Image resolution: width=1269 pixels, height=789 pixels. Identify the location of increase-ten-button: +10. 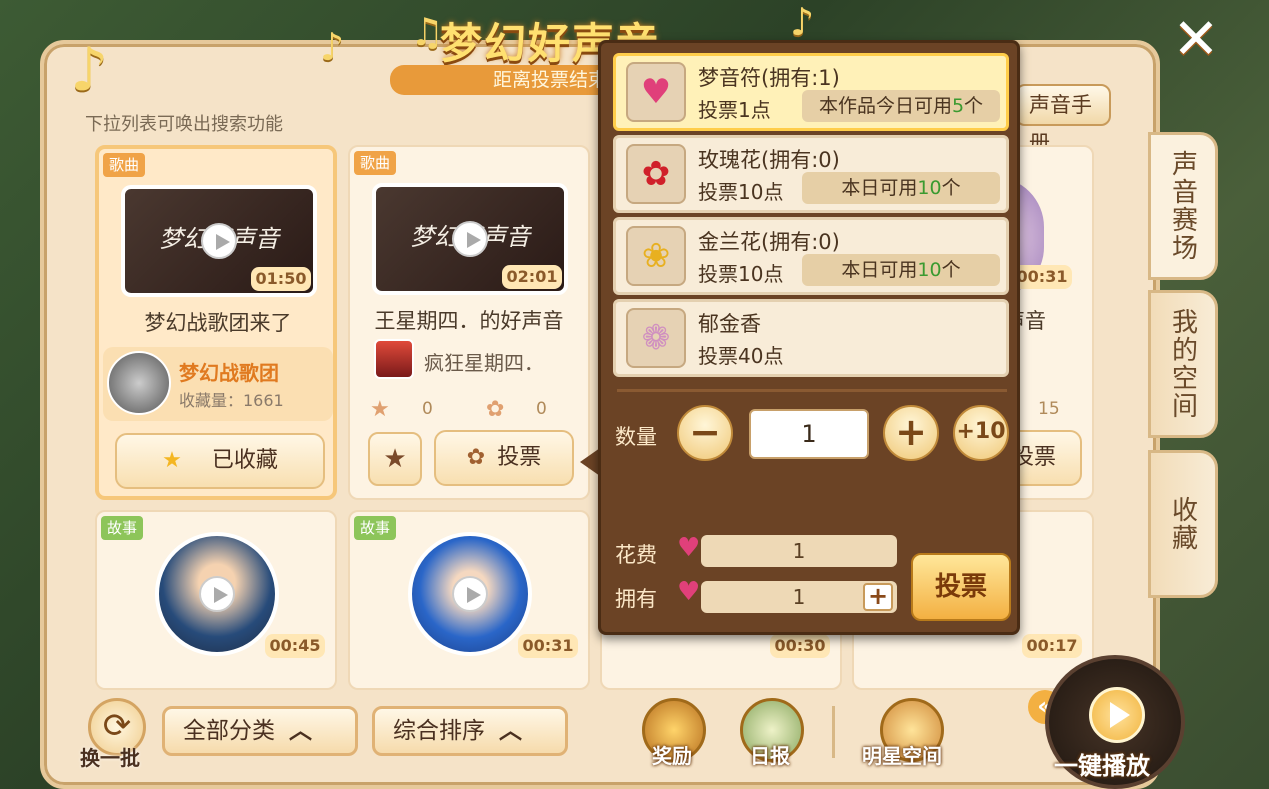
(981, 433).